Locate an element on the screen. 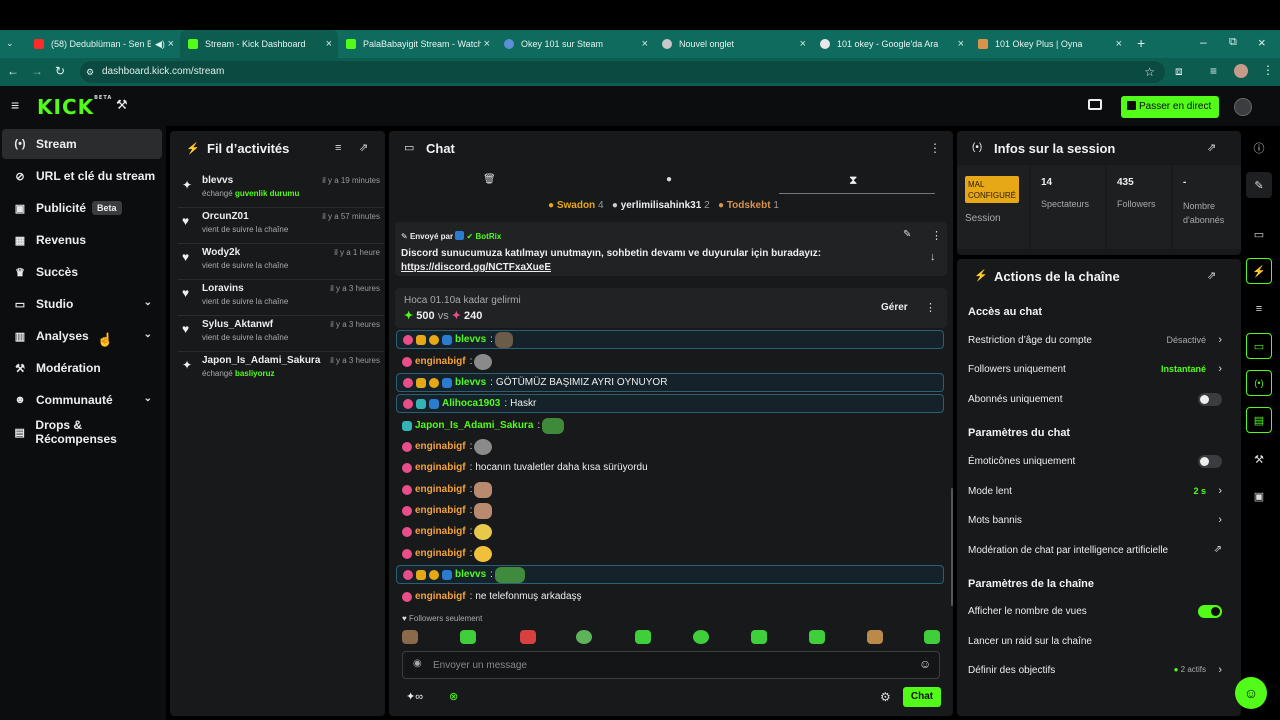 The image size is (1280, 720). bookmark-star-icon: ☆ is located at coordinates (1149, 72).